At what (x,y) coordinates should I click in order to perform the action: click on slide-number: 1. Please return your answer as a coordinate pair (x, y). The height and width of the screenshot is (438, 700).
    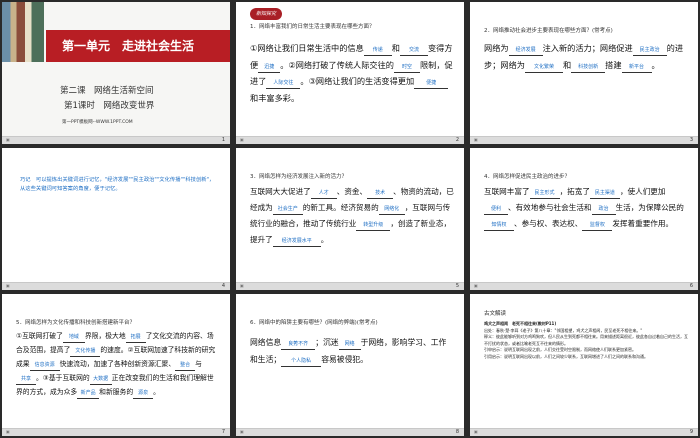
    Looking at the image, I should click on (223, 140).